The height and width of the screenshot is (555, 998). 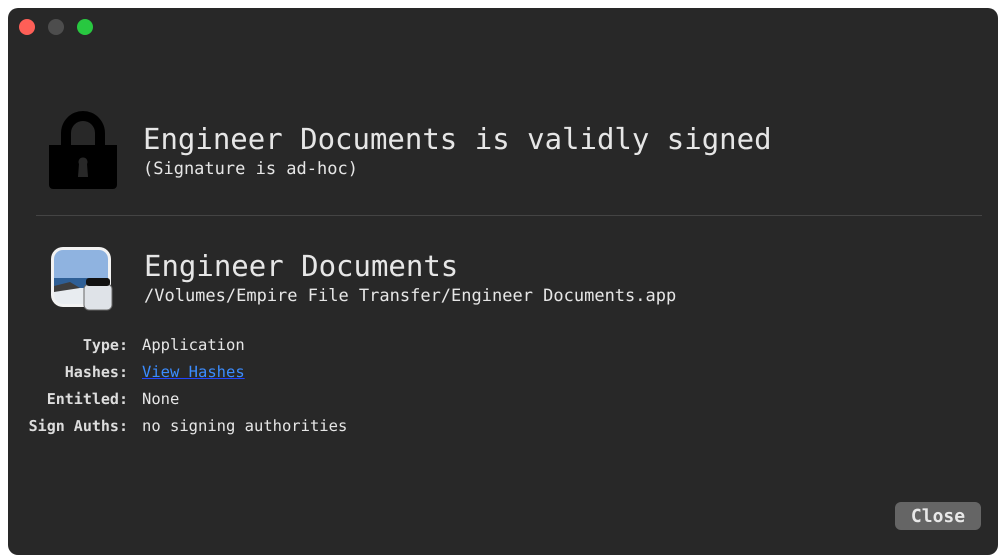 What do you see at coordinates (82, 279) in the screenshot?
I see `app-icon` at bounding box center [82, 279].